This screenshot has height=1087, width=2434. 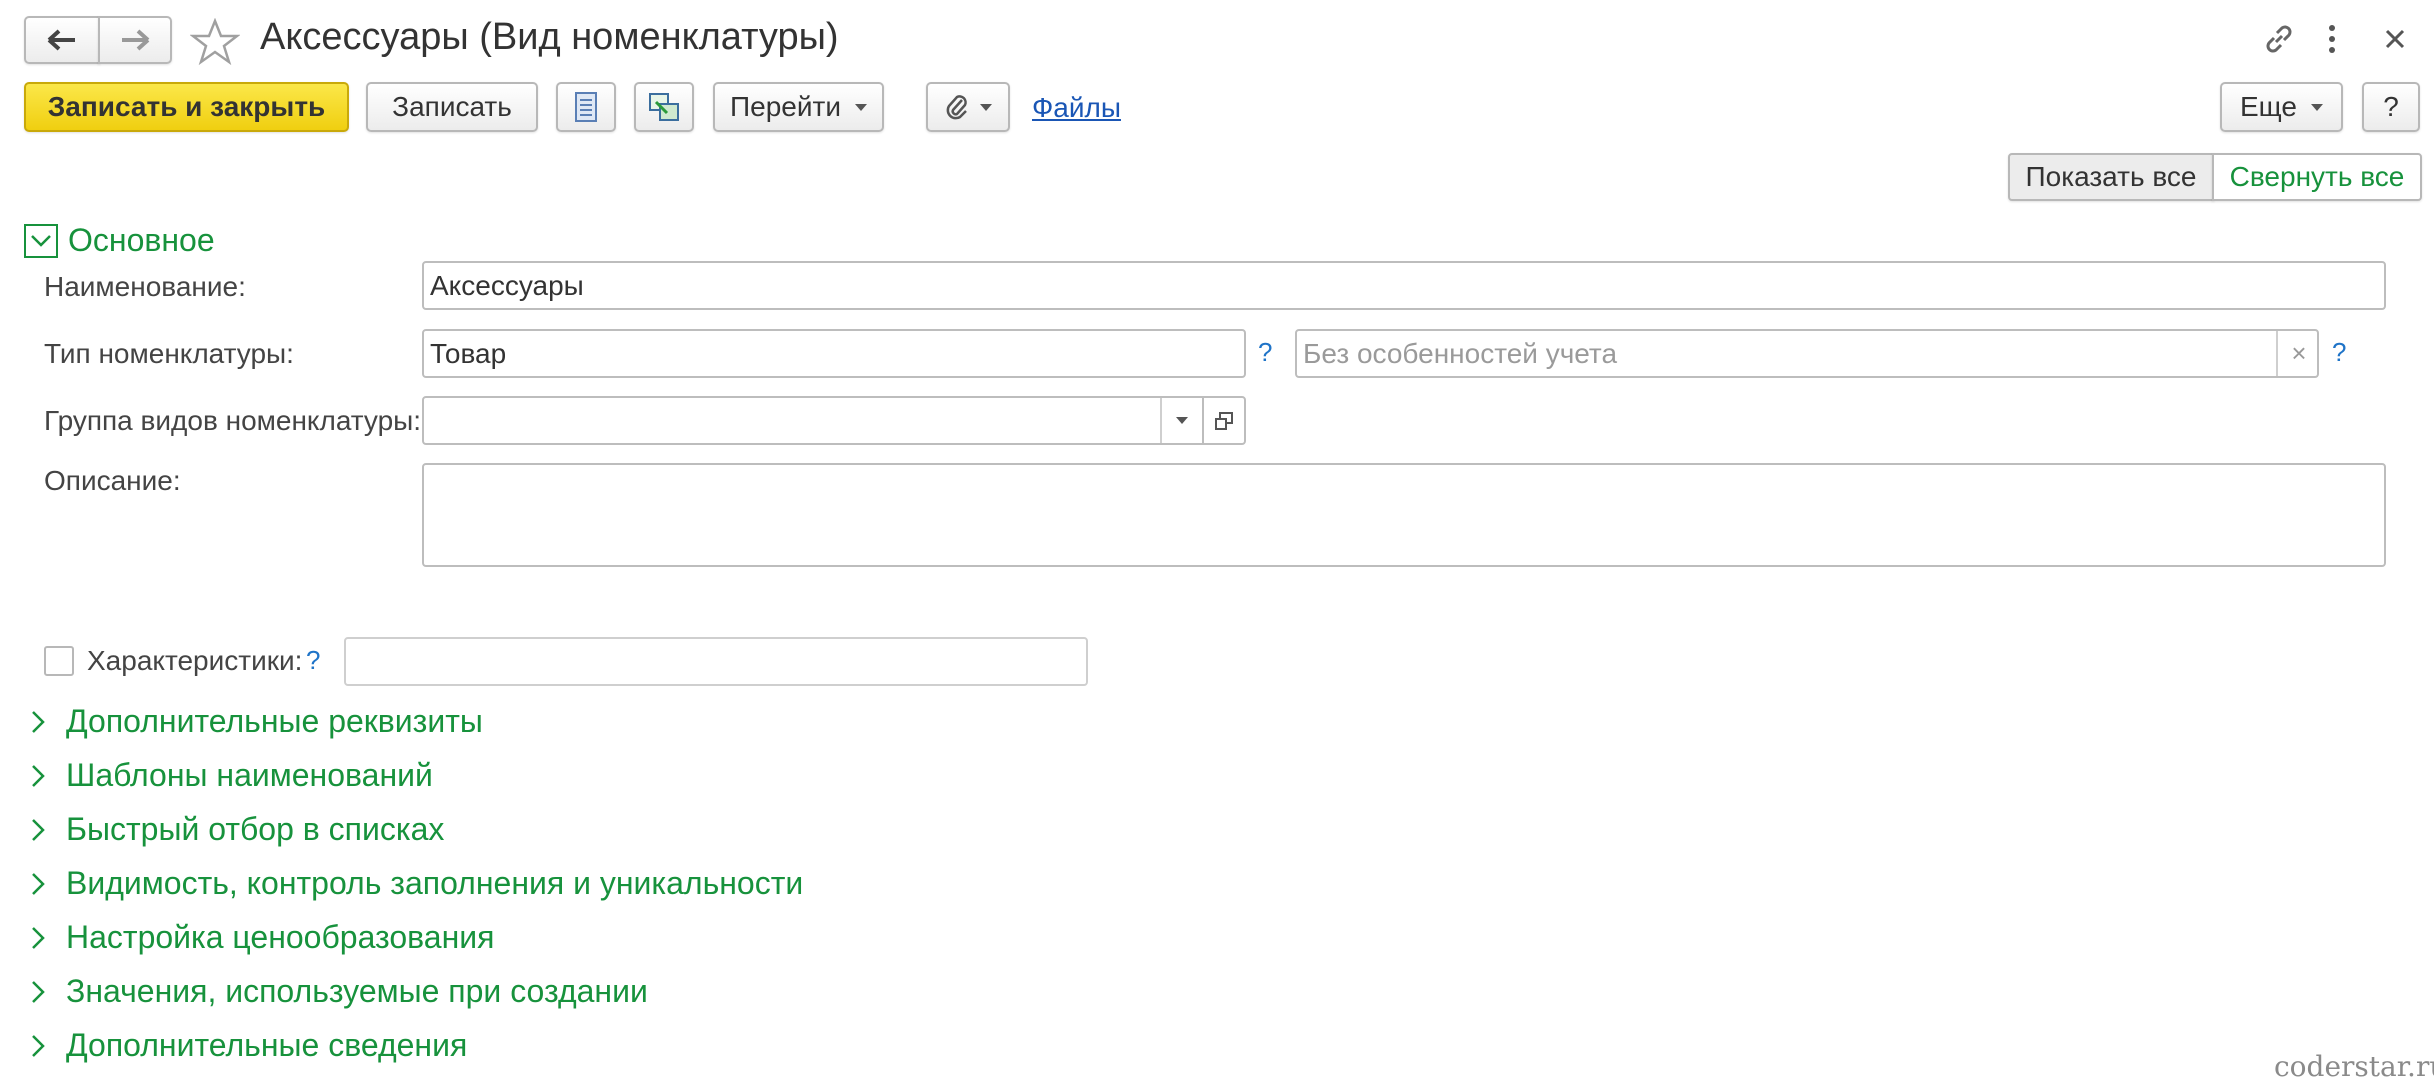 I want to click on open-window-icon, so click(x=1224, y=420).